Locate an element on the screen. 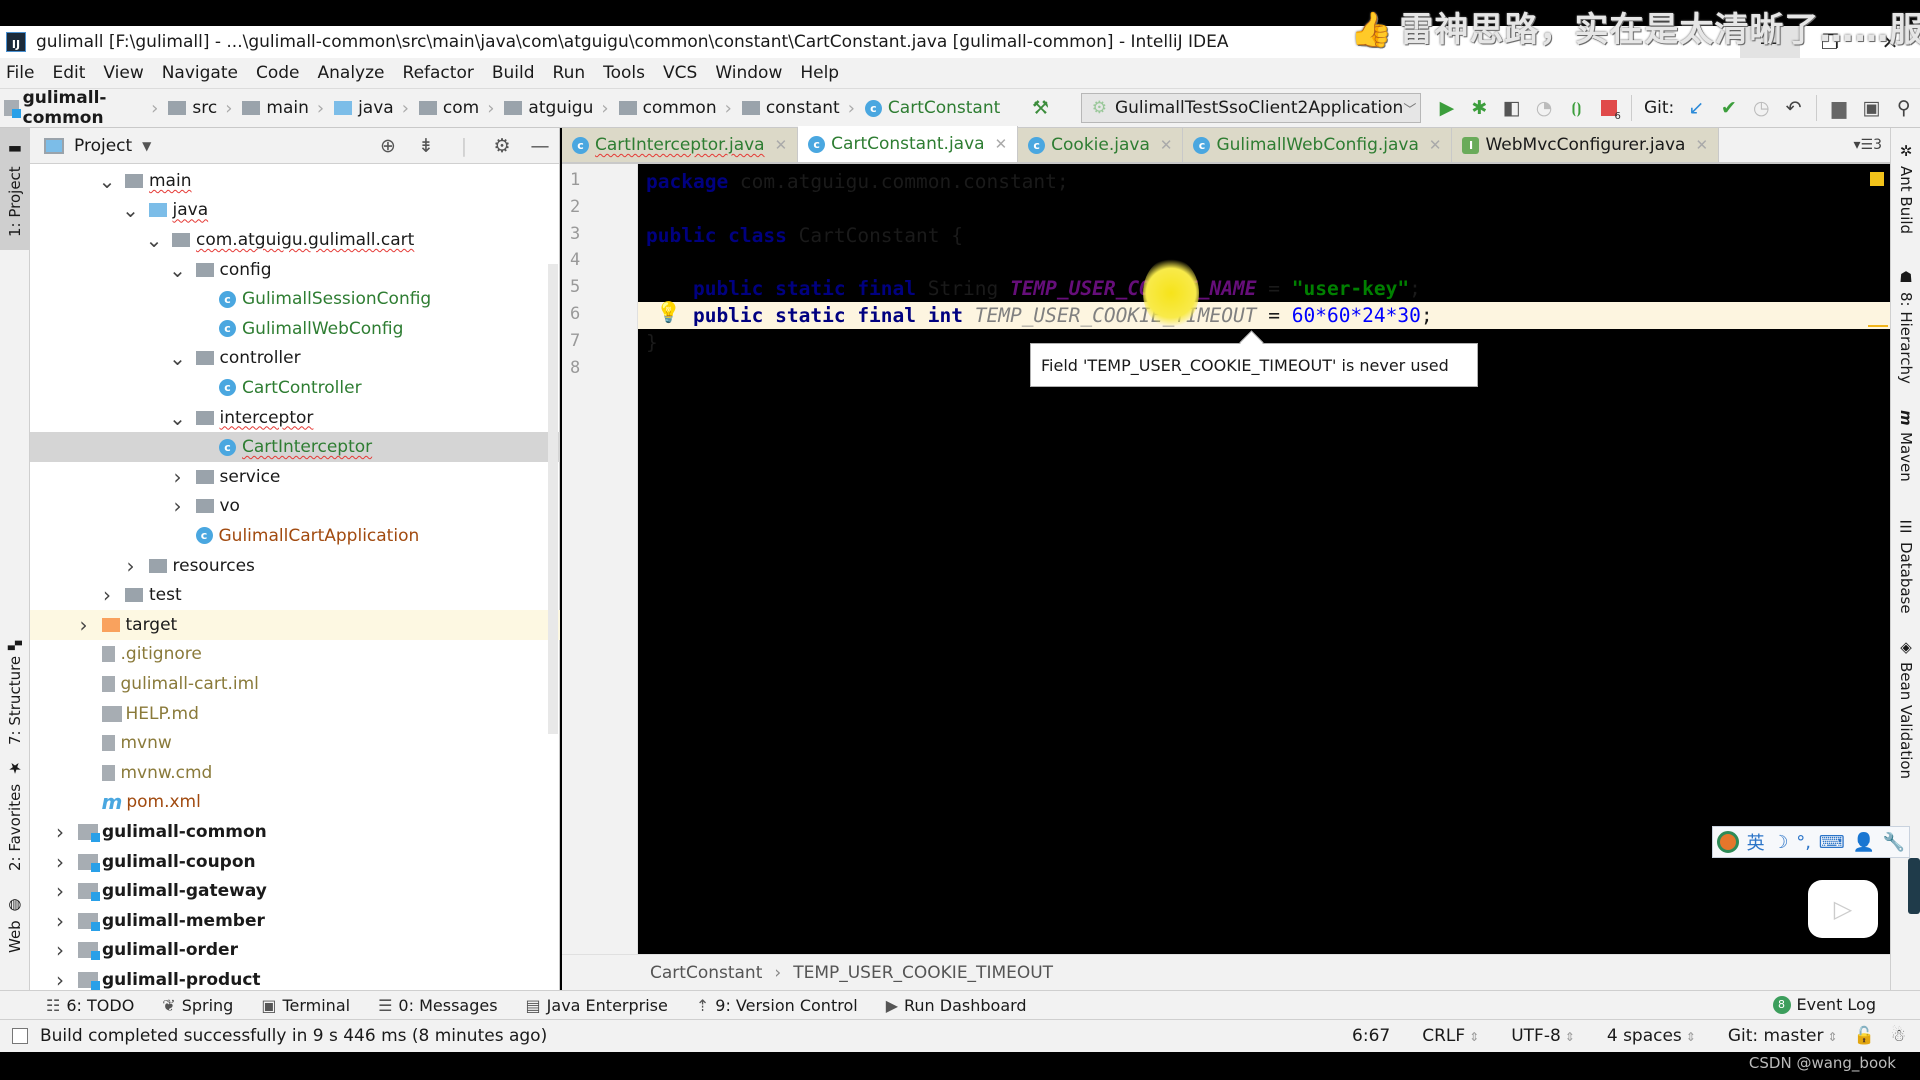 The width and height of the screenshot is (1920, 1080). tool-tab-maven: m Maven is located at coordinates (1905, 460).